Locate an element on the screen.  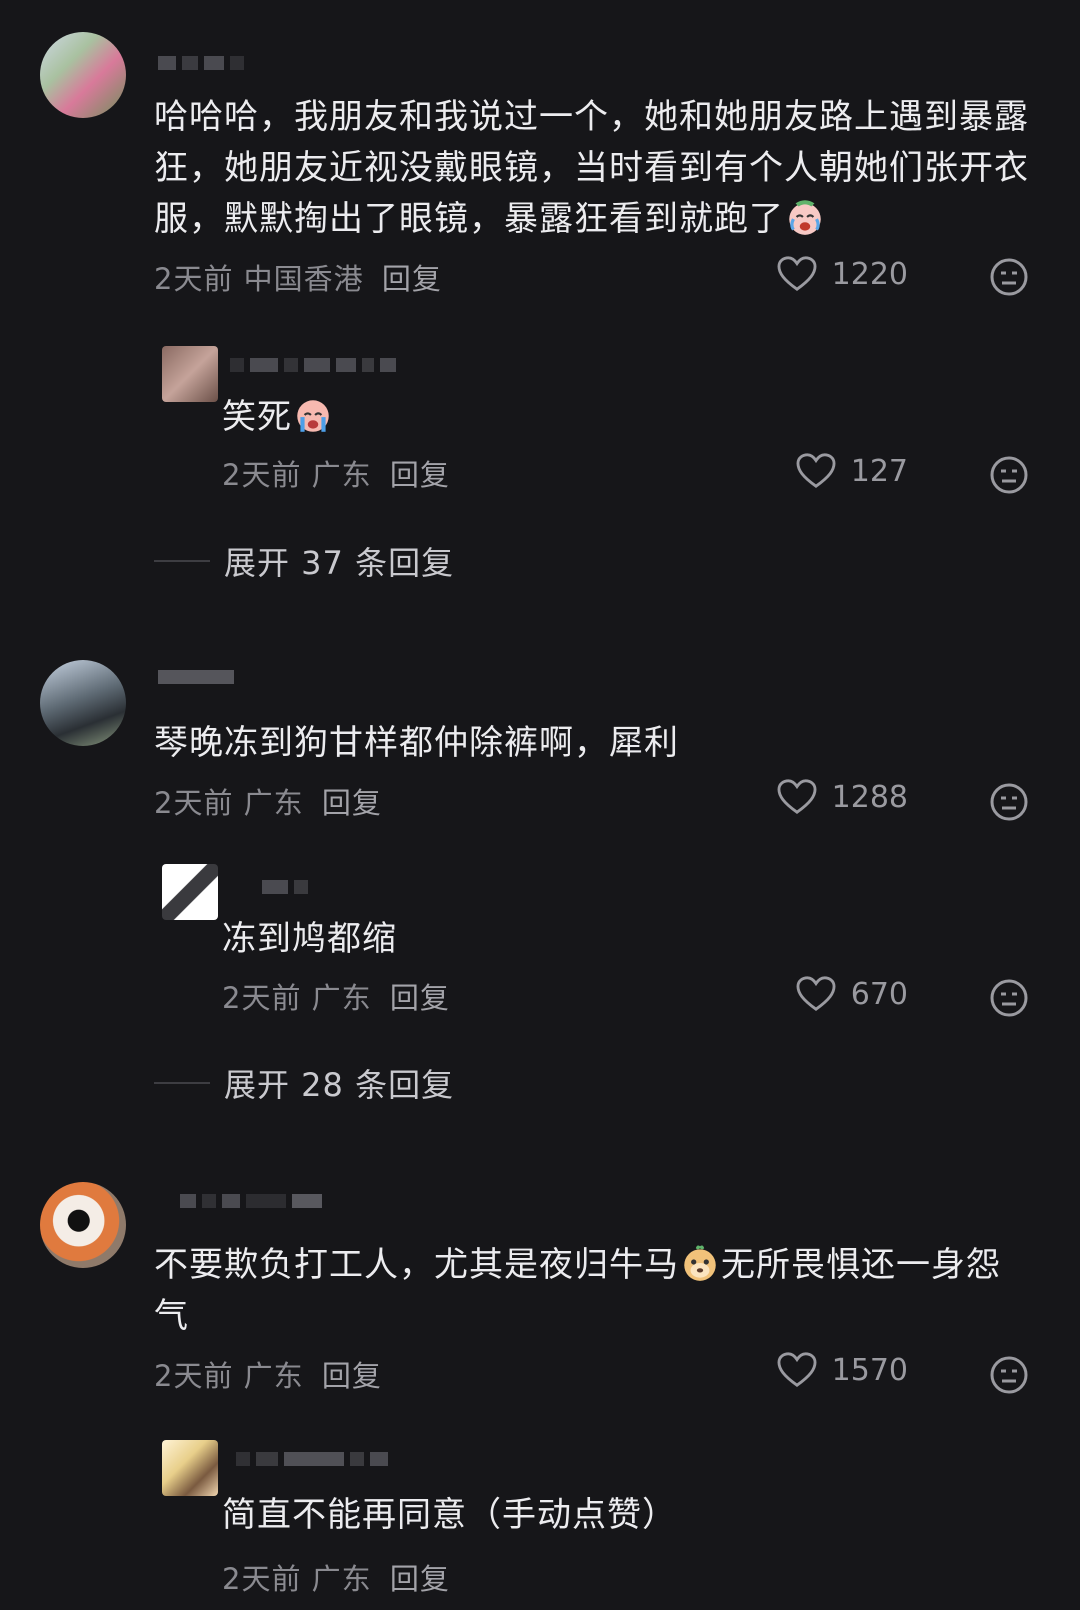
like-count: 1288 is located at coordinates (869, 797).